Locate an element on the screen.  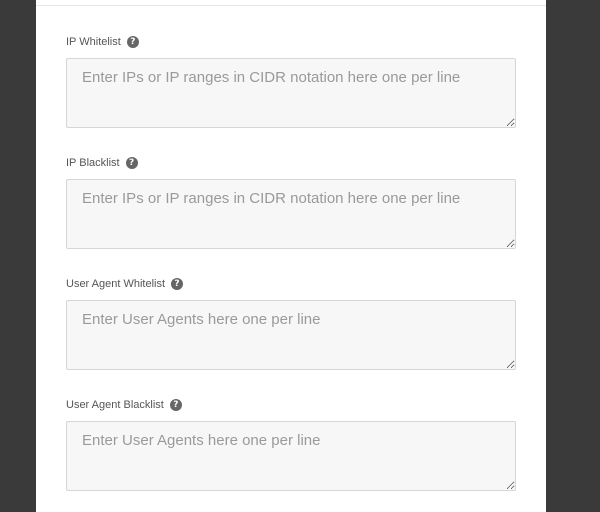
ip-blacklist-label-row: IP Blacklist ? is located at coordinates (291, 163).